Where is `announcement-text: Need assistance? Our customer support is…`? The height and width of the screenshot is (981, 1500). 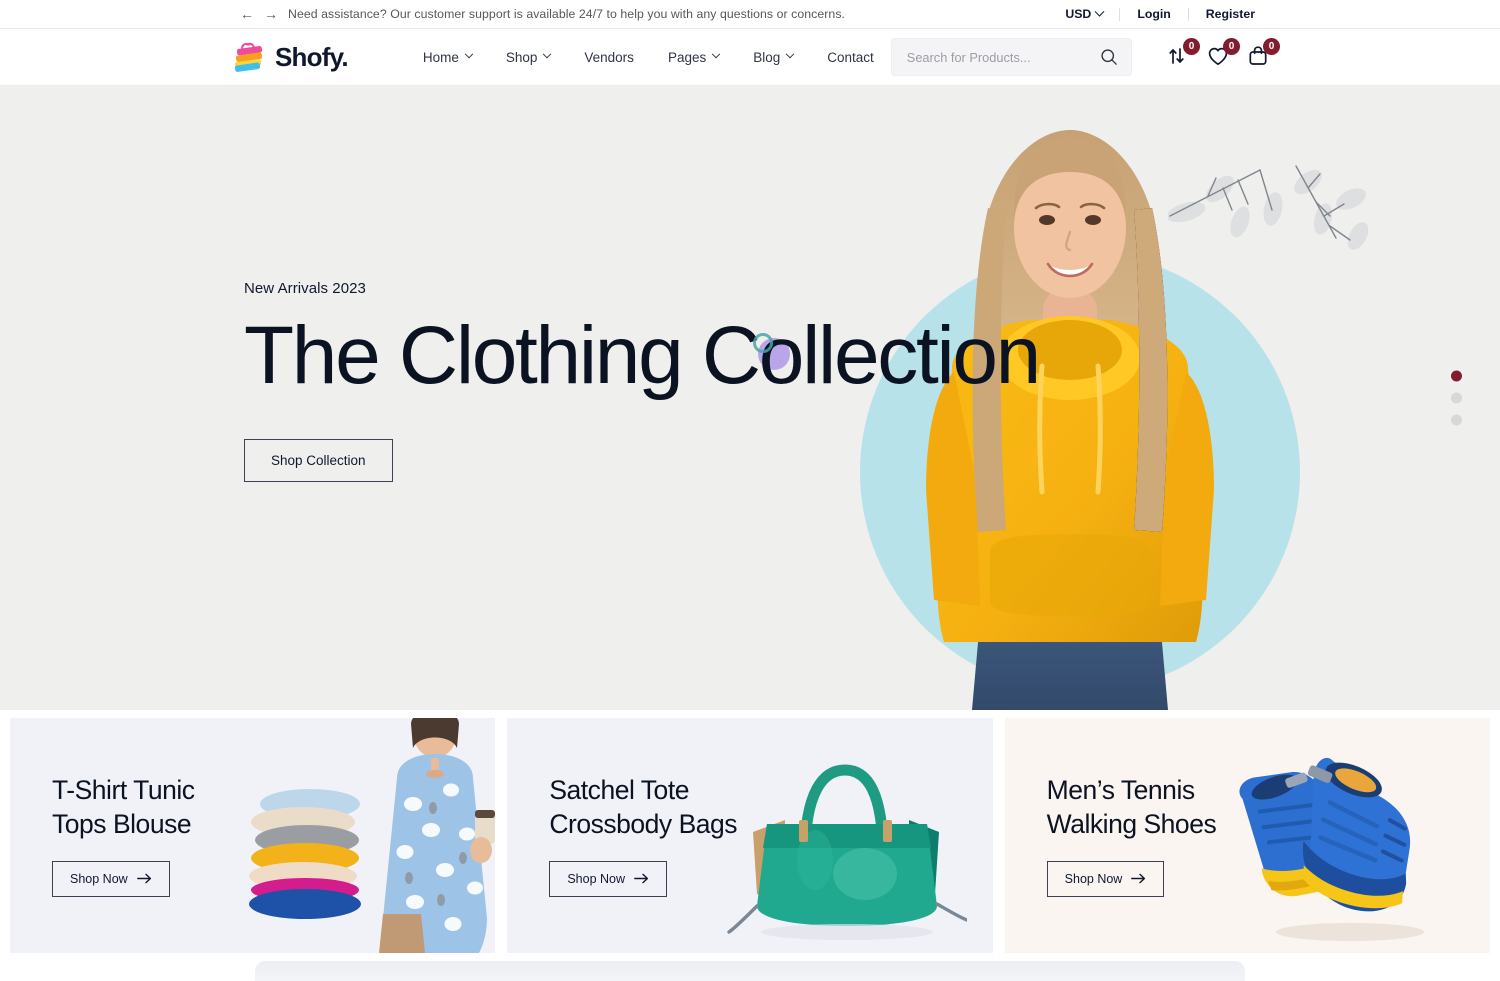 announcement-text: Need assistance? Our customer support is… is located at coordinates (567, 14).